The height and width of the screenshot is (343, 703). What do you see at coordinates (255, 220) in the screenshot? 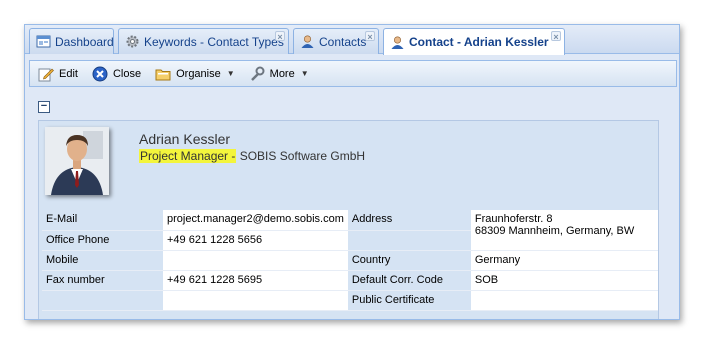
I see `email-value: project.manager2@demo.sobis.com` at bounding box center [255, 220].